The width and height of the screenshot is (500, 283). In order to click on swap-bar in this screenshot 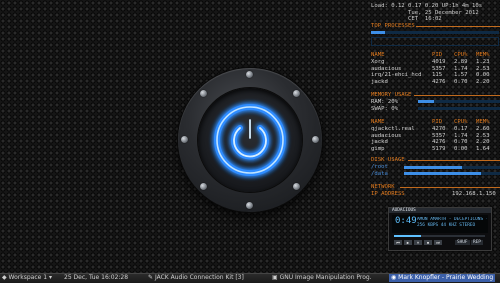, I will do `click(459, 108)`.